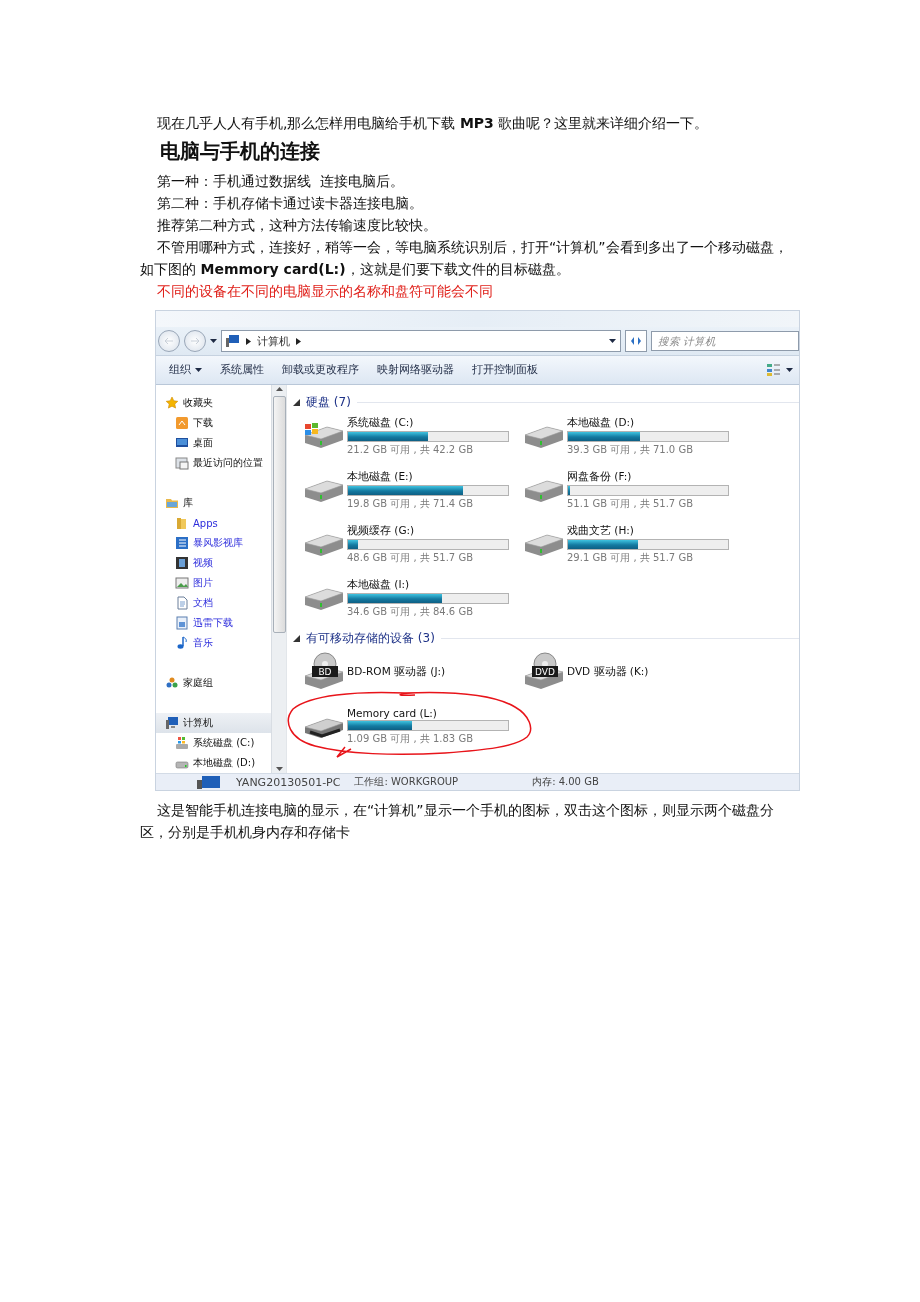 This screenshot has width=920, height=1302. I want to click on forward-button, so click(195, 341).